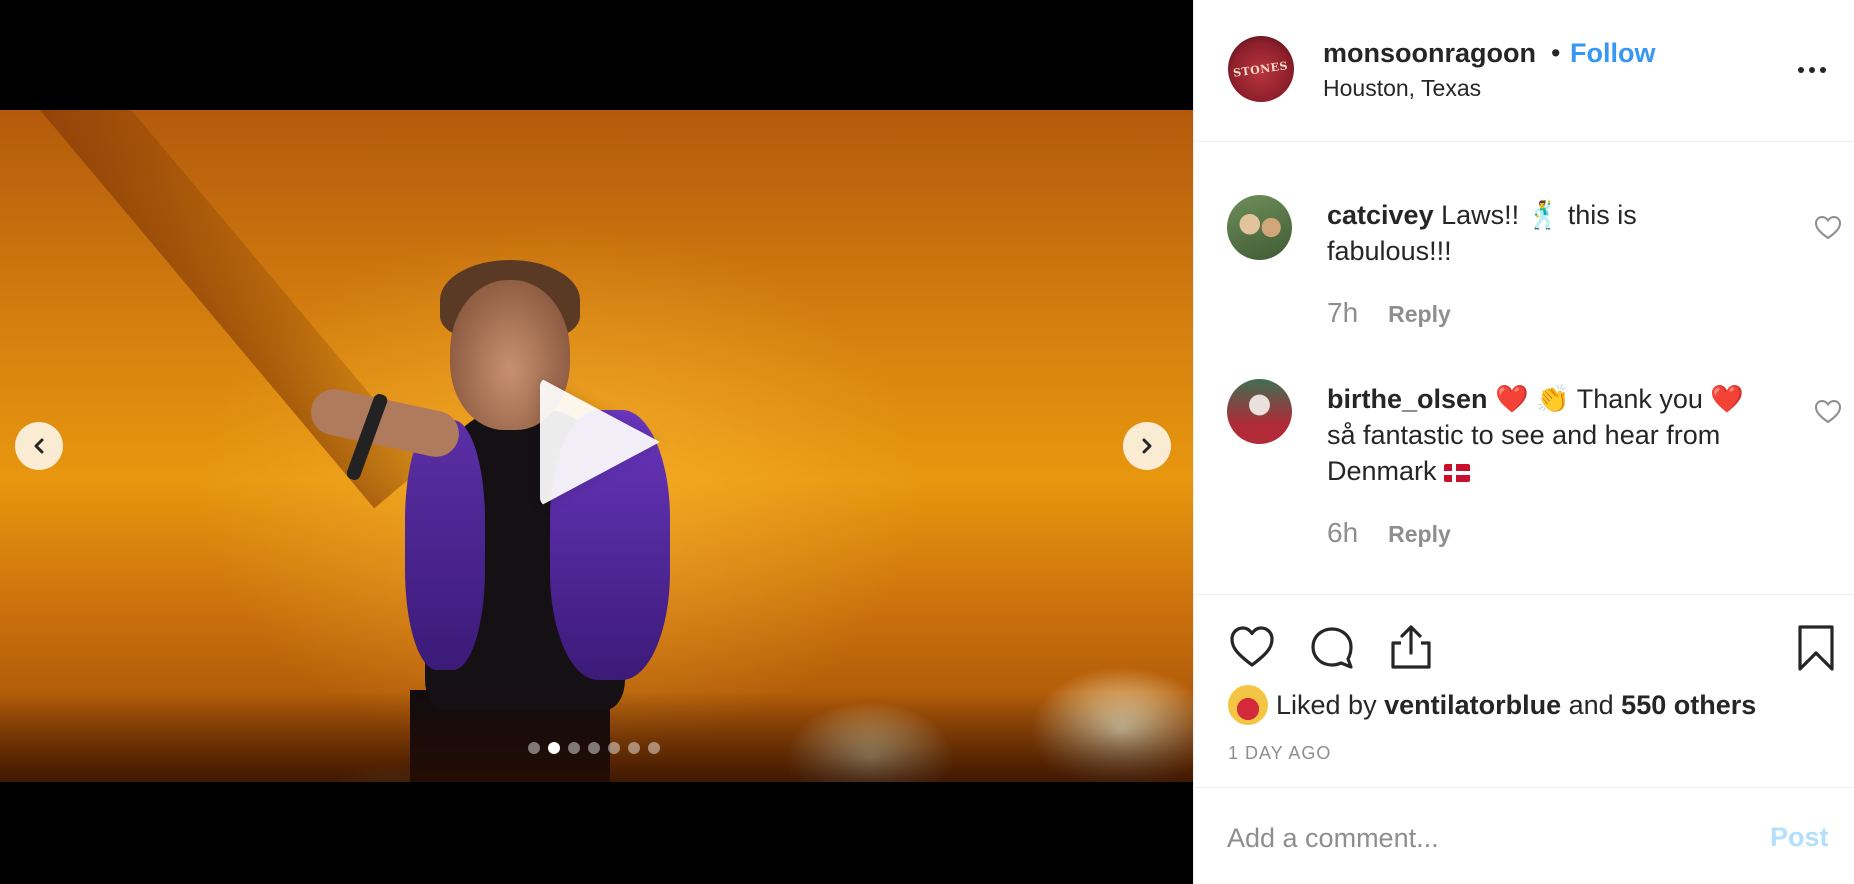 Image resolution: width=1854 pixels, height=884 pixels. I want to click on follow-button: Follow, so click(1612, 53).